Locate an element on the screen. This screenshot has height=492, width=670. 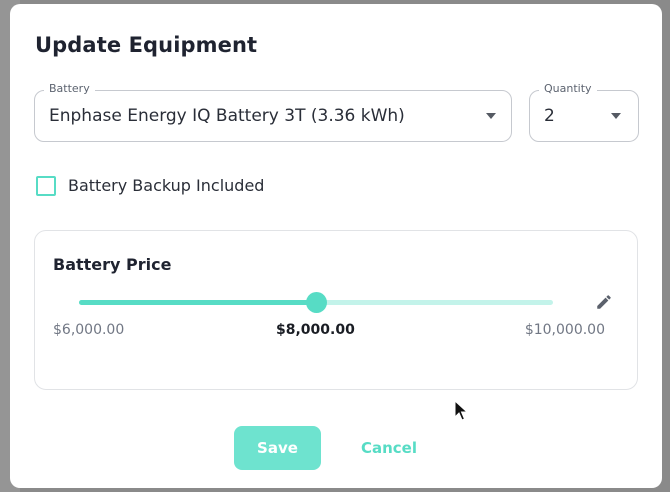
quantity-select: Quantity 2 is located at coordinates (584, 112).